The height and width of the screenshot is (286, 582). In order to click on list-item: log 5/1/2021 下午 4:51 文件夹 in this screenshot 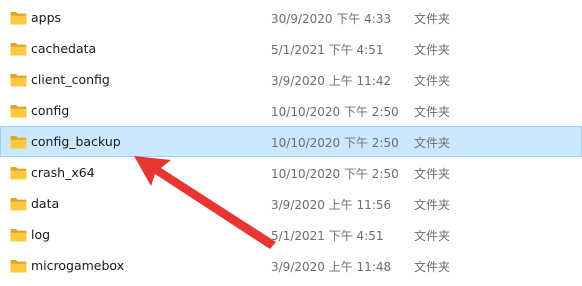, I will do `click(291, 234)`.